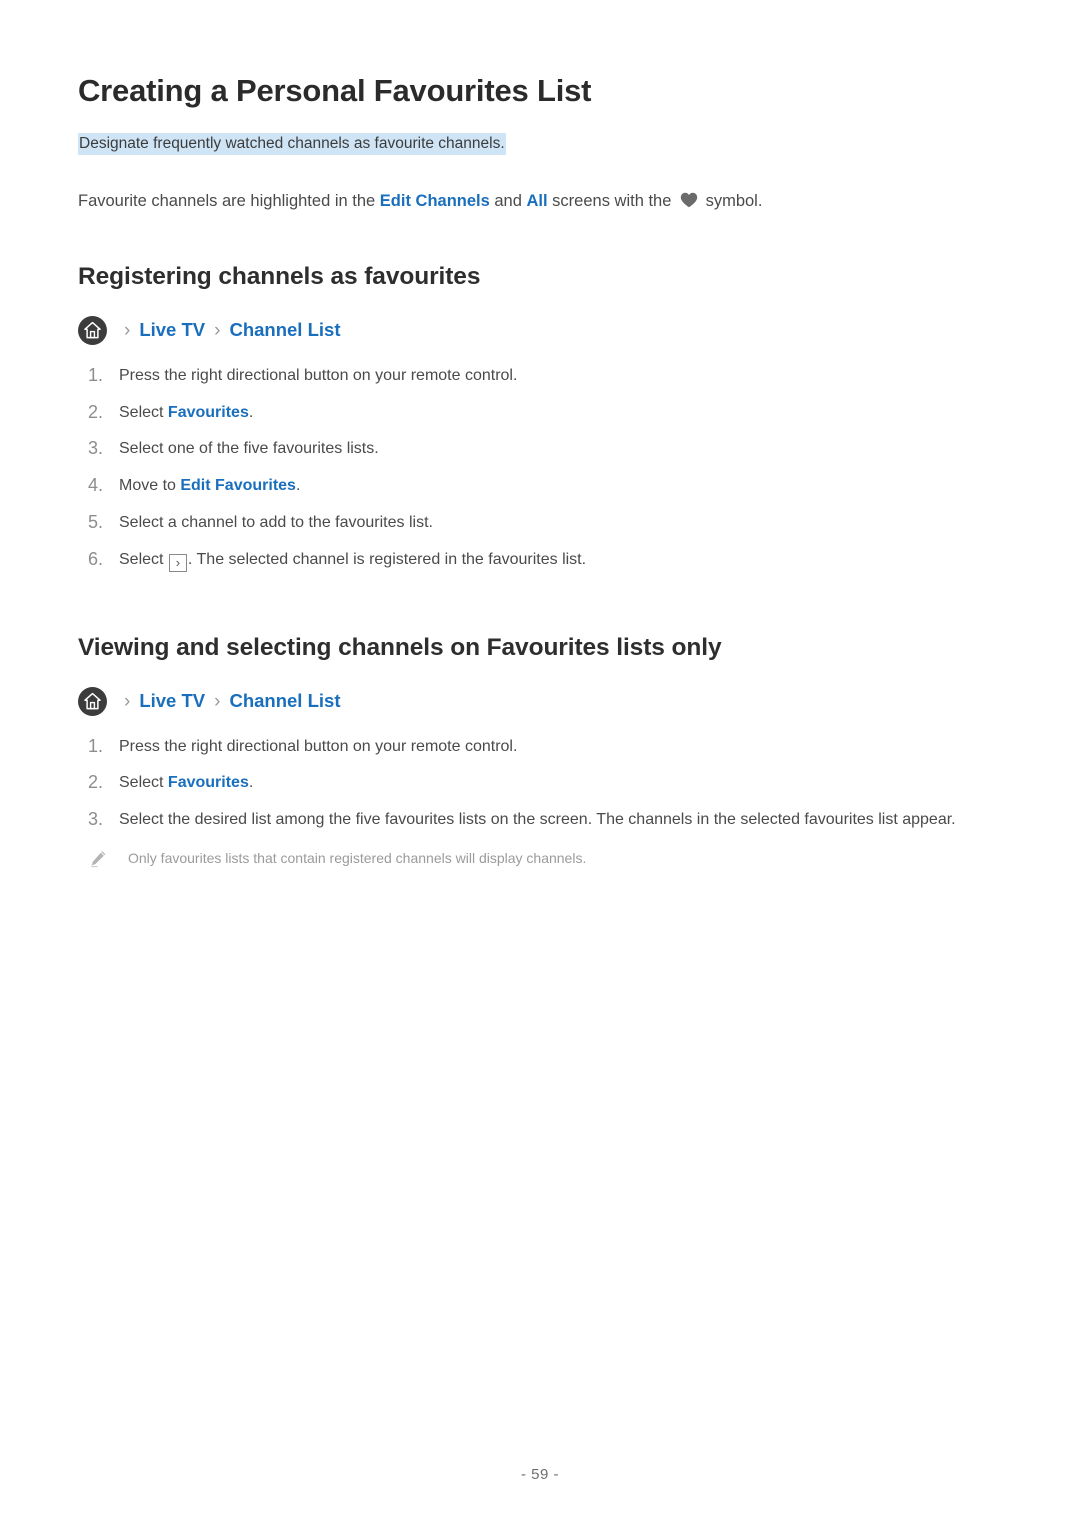  What do you see at coordinates (560, 485) in the screenshot?
I see `step-text: Move to Edit Favourites.` at bounding box center [560, 485].